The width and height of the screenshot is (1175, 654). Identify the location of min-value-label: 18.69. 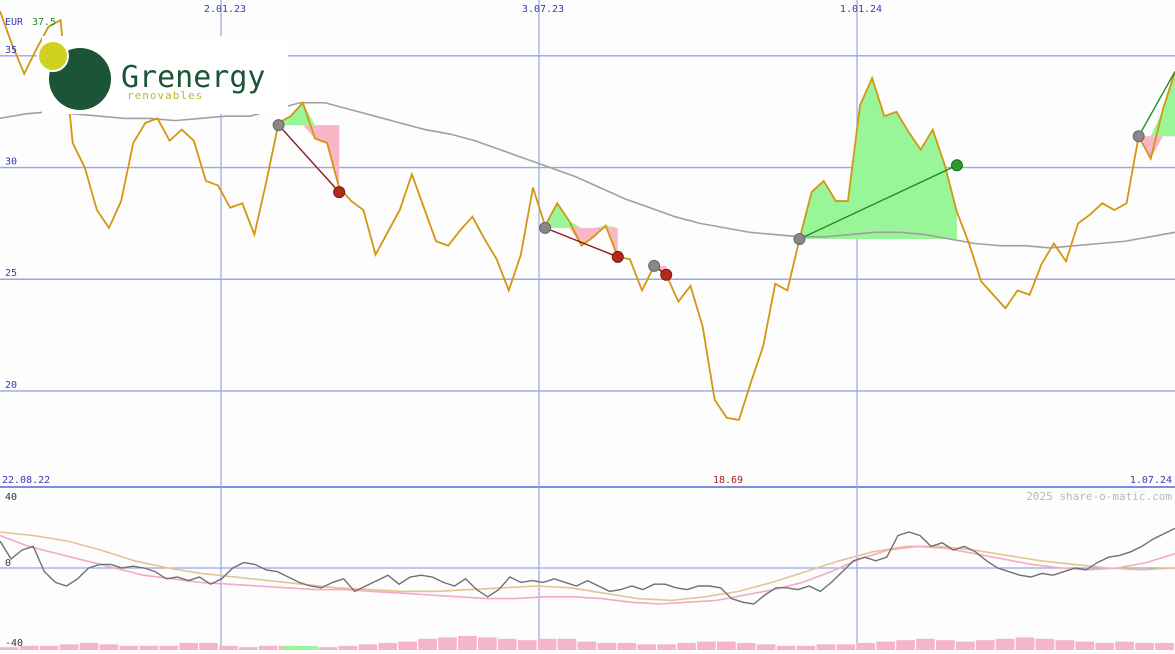
(728, 480).